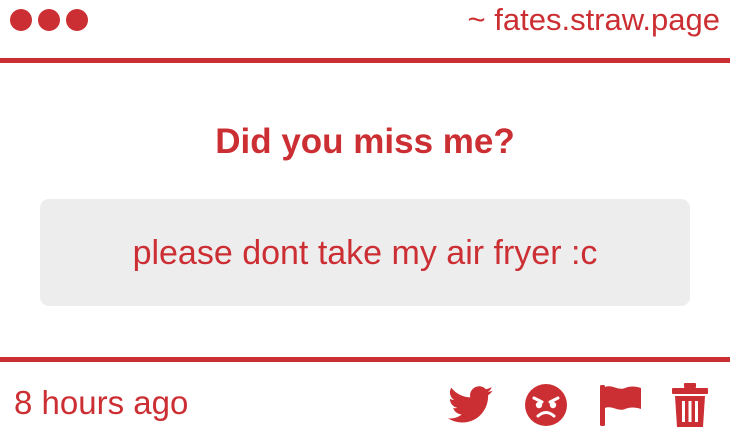 The height and width of the screenshot is (432, 730). I want to click on site-domain: ~ fates.straw.page, so click(594, 20).